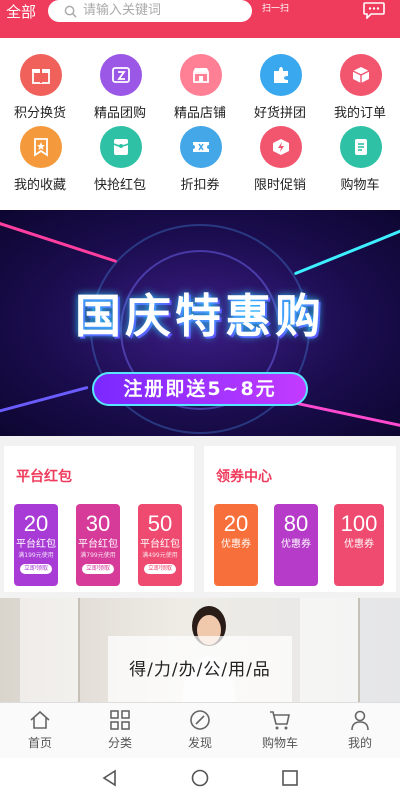 Image resolution: width=400 pixels, height=800 pixels. What do you see at coordinates (296, 523) in the screenshot?
I see `ticket-amount: 80` at bounding box center [296, 523].